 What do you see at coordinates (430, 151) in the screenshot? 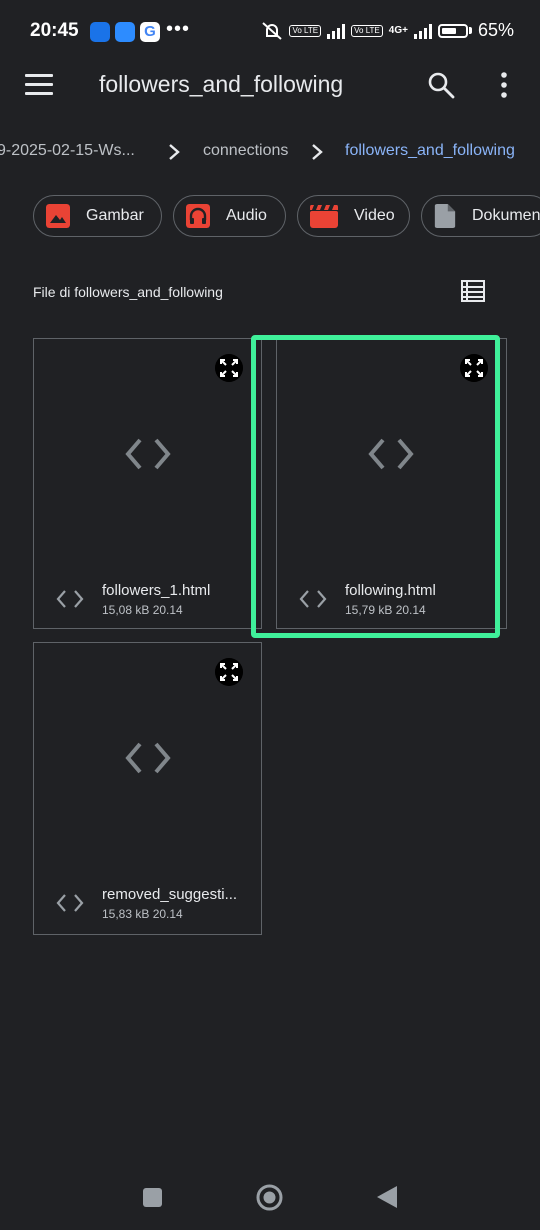
I see `breadcrumb-current: followers_and_following` at bounding box center [430, 151].